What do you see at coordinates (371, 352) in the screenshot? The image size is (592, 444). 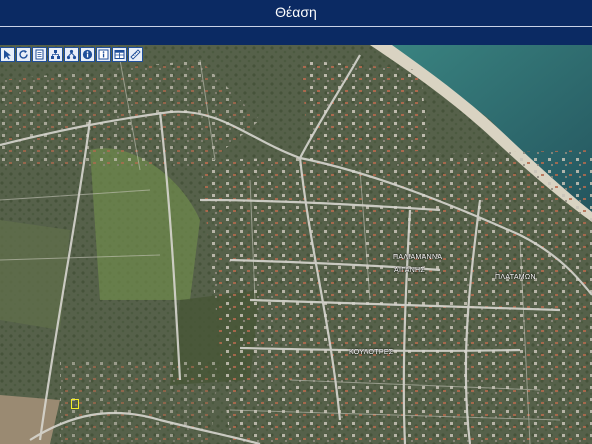 I see `map-label-koulotres: ΚΟΥΛΟΤΡΕΣ` at bounding box center [371, 352].